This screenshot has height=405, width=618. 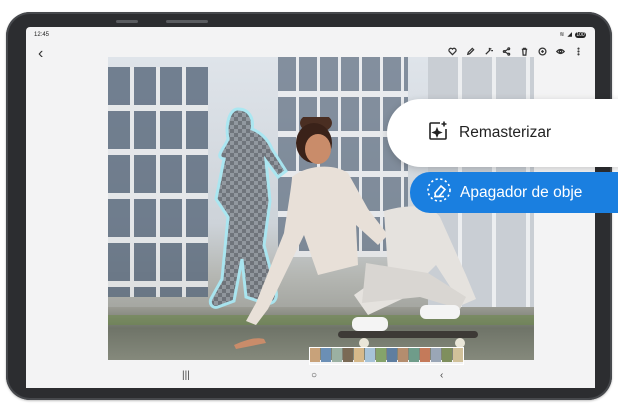 I want to click on status-time: 12:45, so click(x=42, y=35).